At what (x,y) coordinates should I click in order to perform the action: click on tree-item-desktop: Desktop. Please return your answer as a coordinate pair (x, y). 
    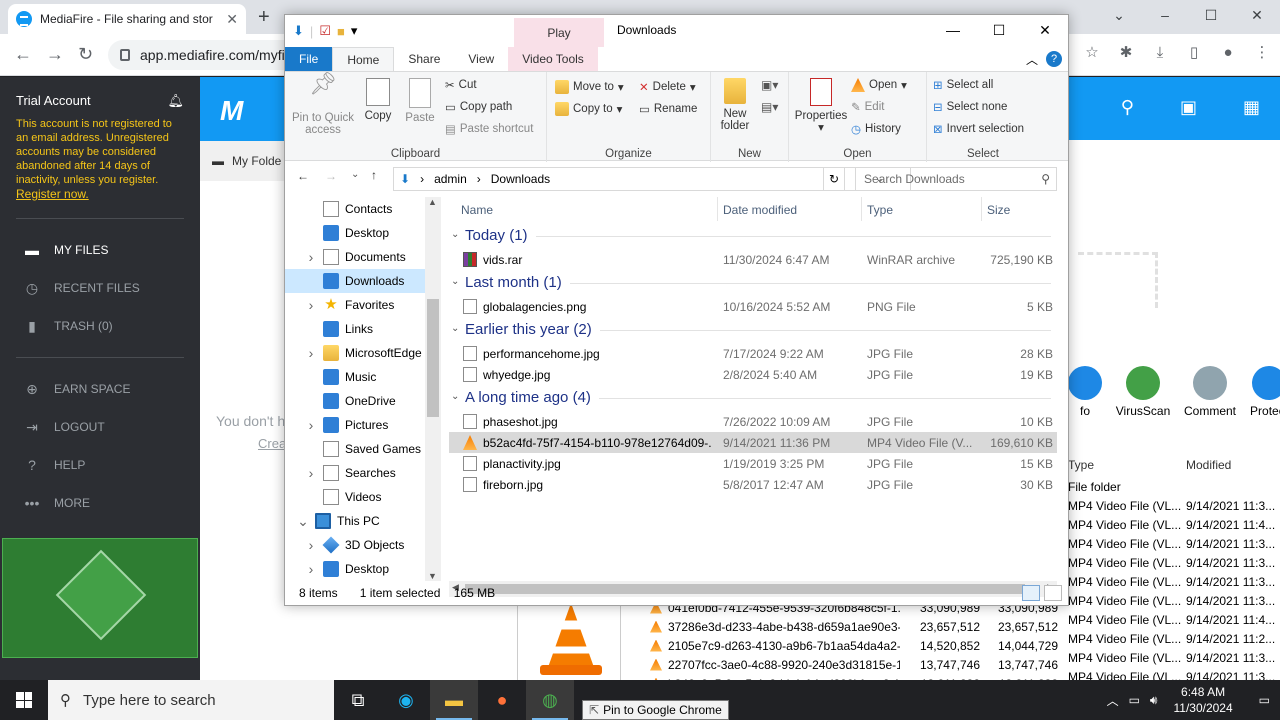
    Looking at the image, I should click on (362, 233).